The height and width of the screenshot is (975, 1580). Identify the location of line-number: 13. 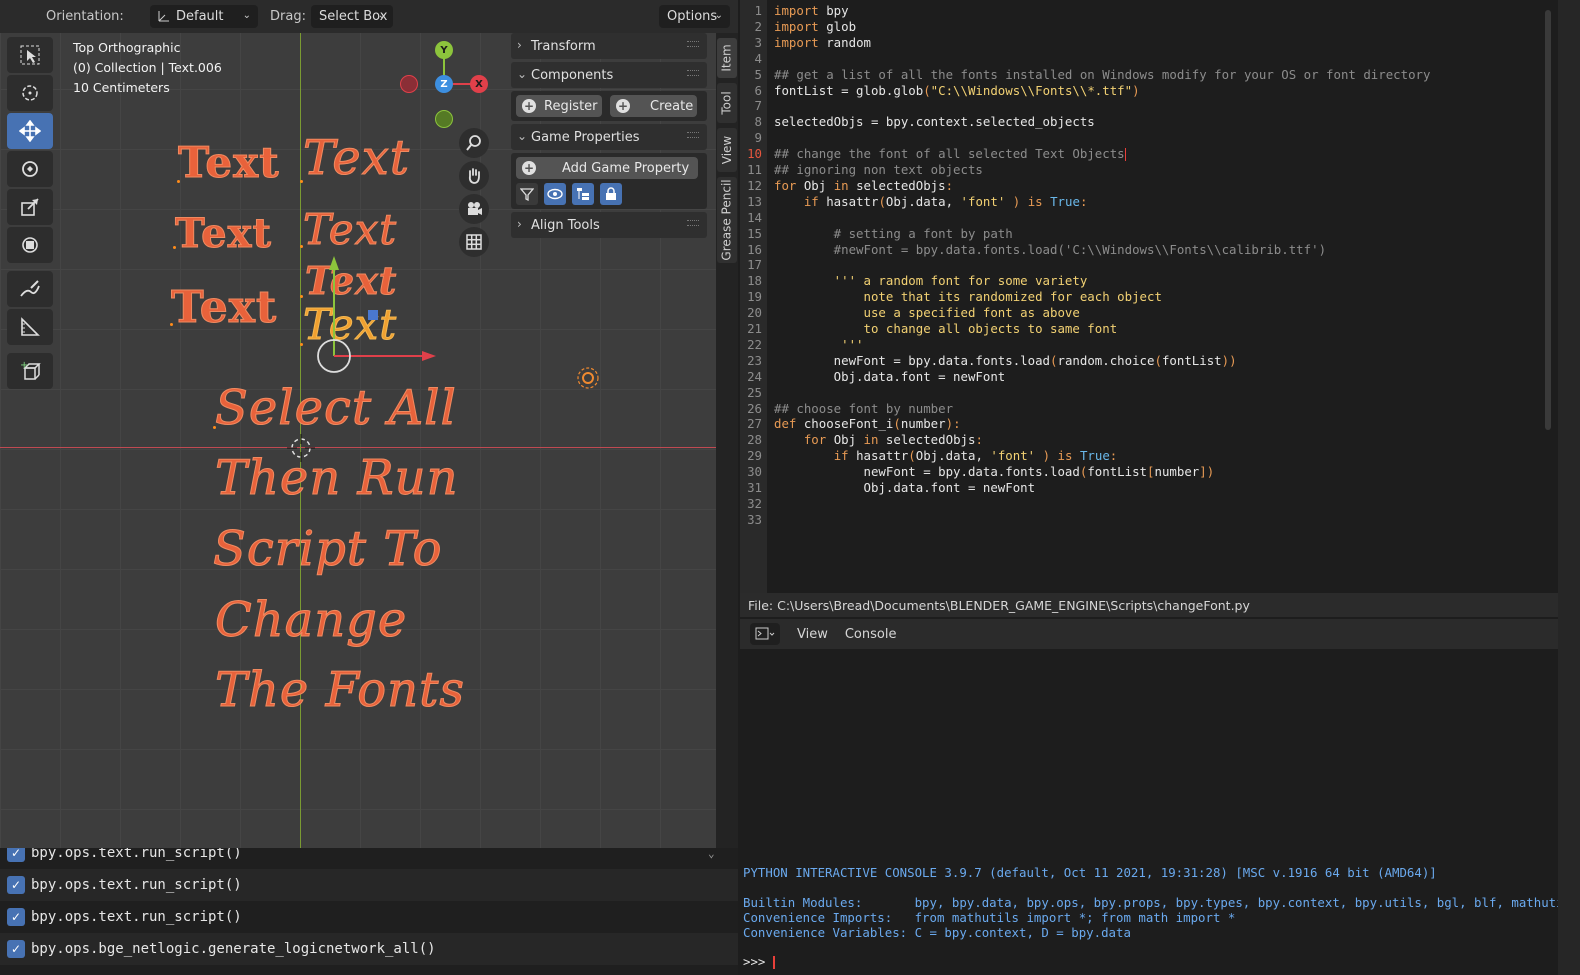
(754, 201).